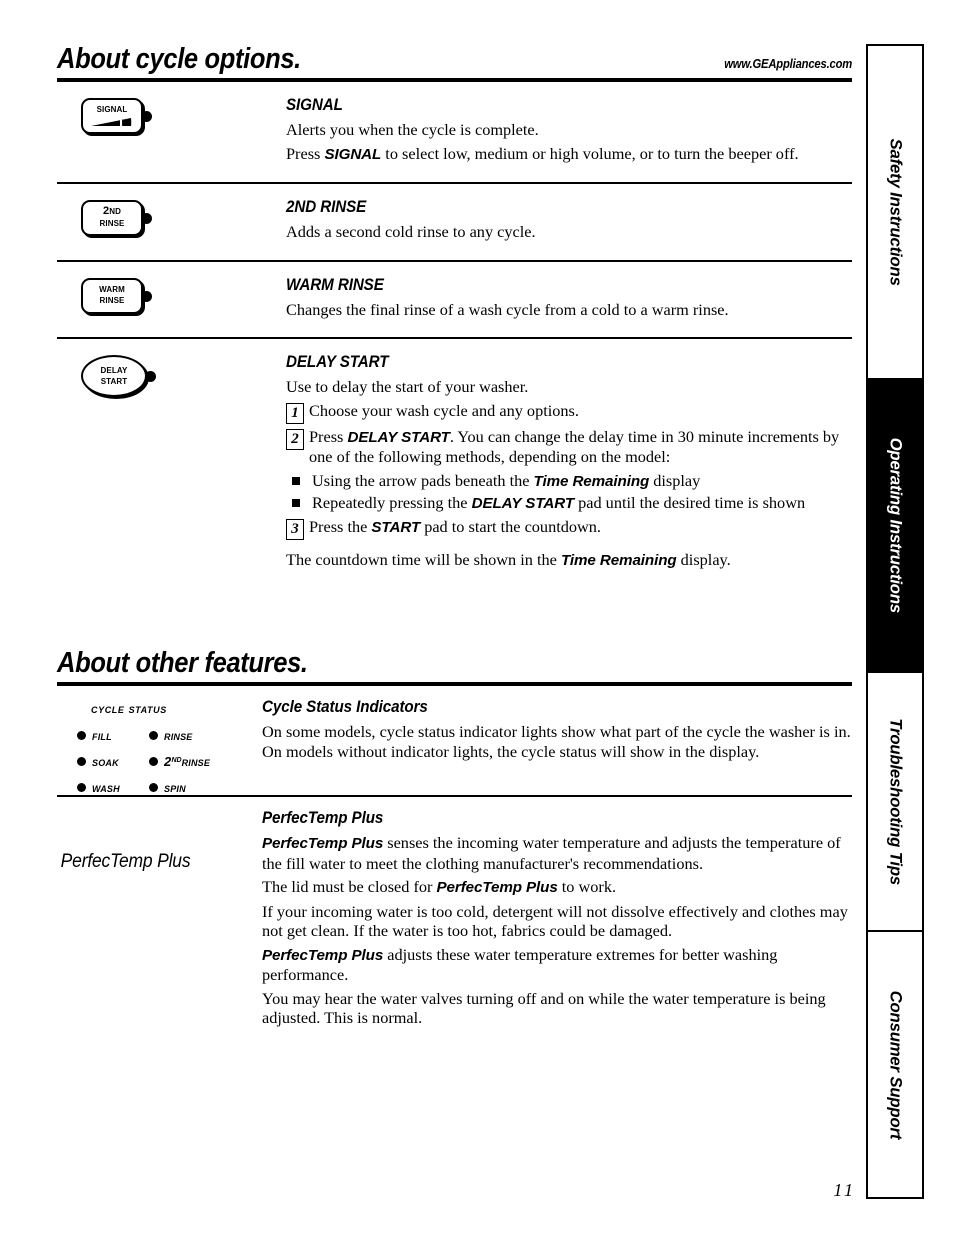  Describe the element at coordinates (335, 284) in the screenshot. I see `warm-rinse-heading: WARM RINSE` at that location.